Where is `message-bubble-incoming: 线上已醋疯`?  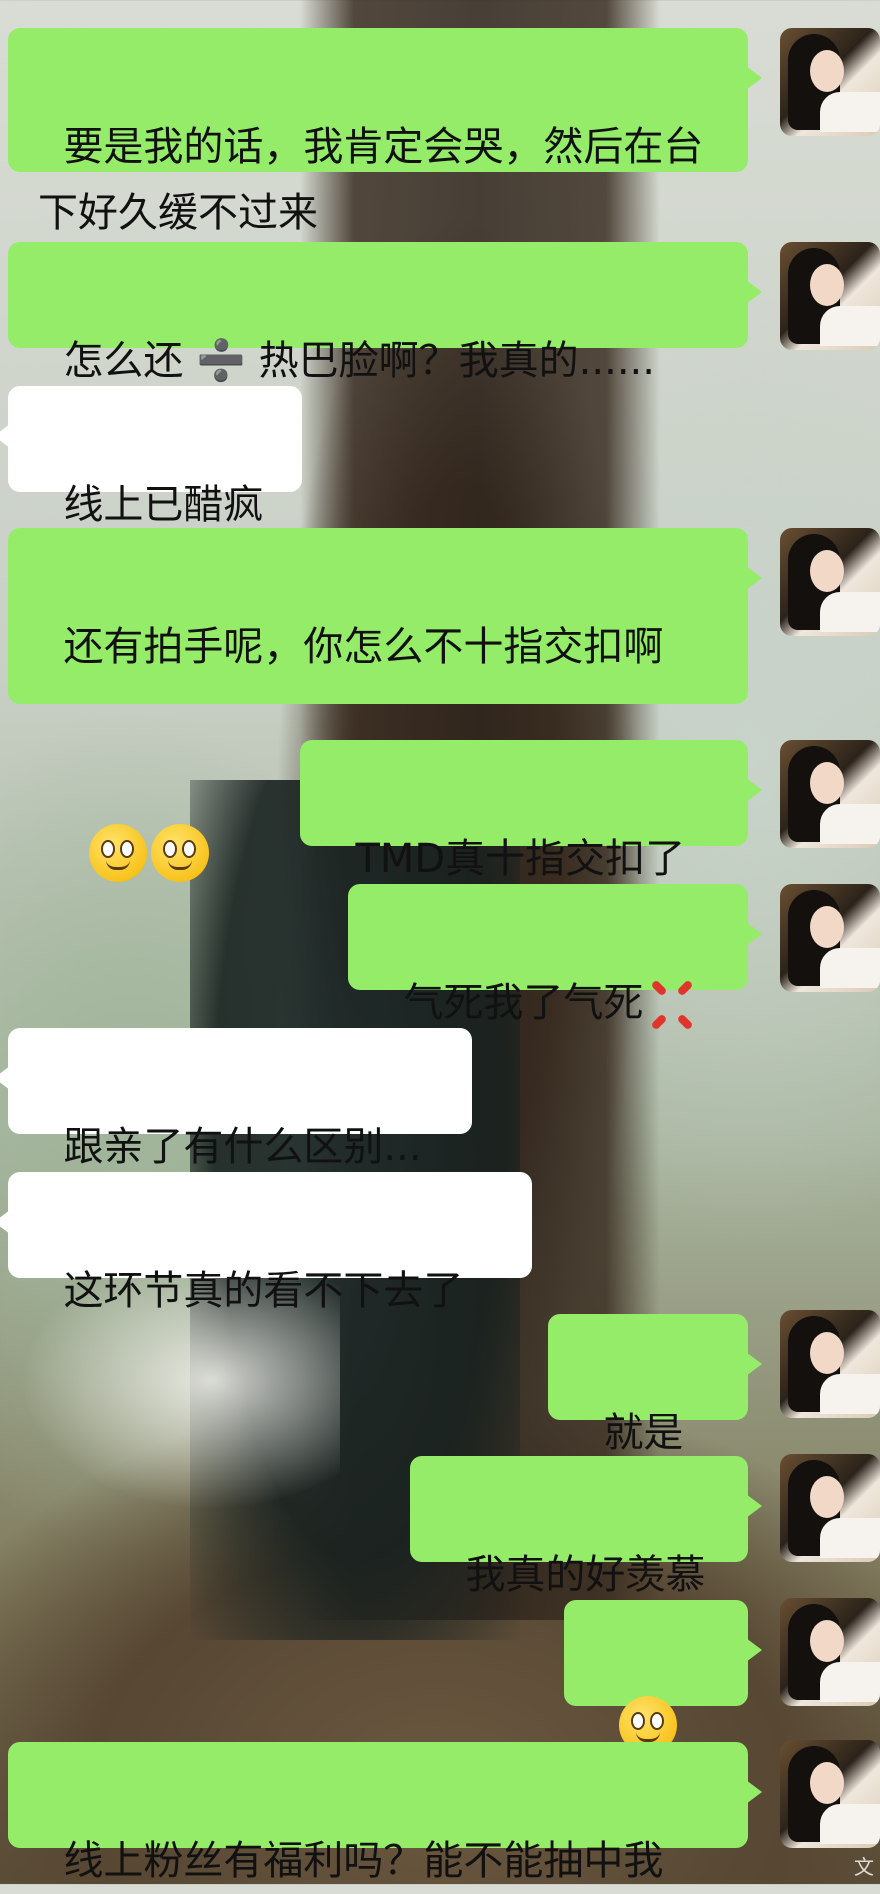
message-bubble-incoming: 线上已醋疯 is located at coordinates (151, 457).